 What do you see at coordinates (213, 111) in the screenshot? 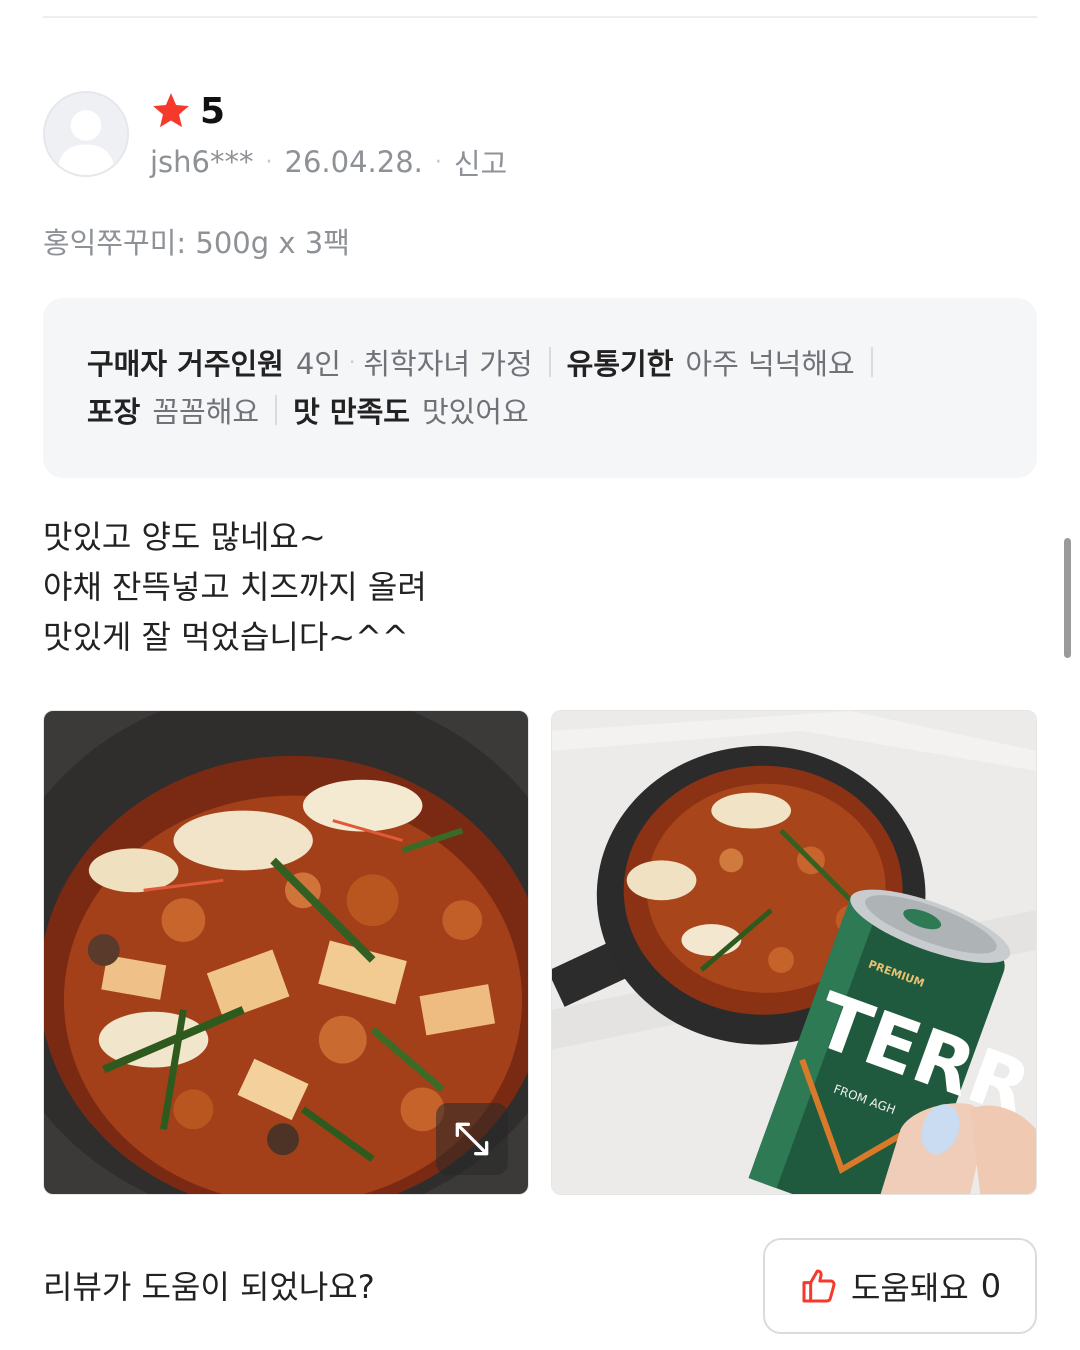
I see `rating-value: 5` at bounding box center [213, 111].